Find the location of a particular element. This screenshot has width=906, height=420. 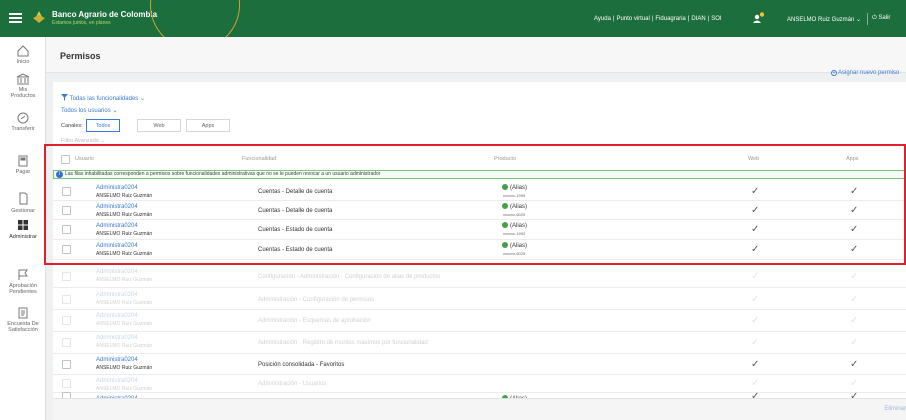

link-dian: DIAN is located at coordinates (698, 19).